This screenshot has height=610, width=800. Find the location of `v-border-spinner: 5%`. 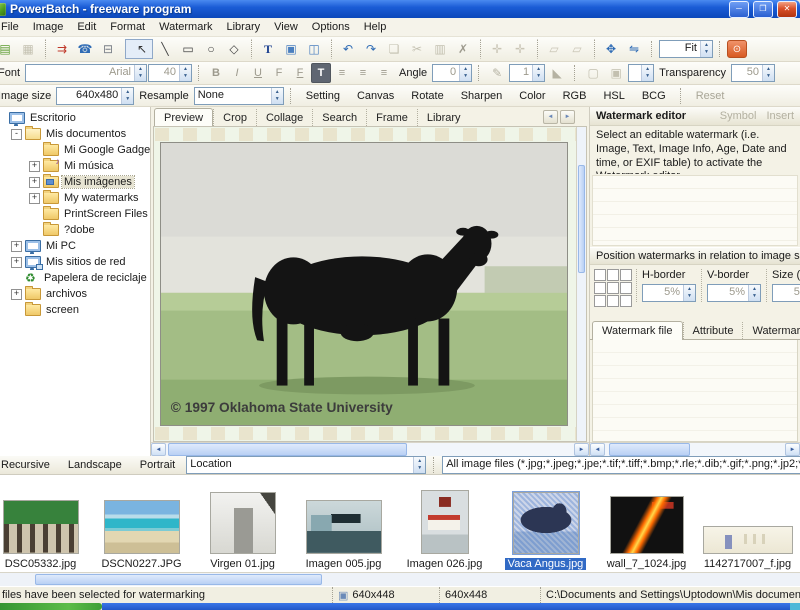

v-border-spinner: 5% is located at coordinates (734, 292).